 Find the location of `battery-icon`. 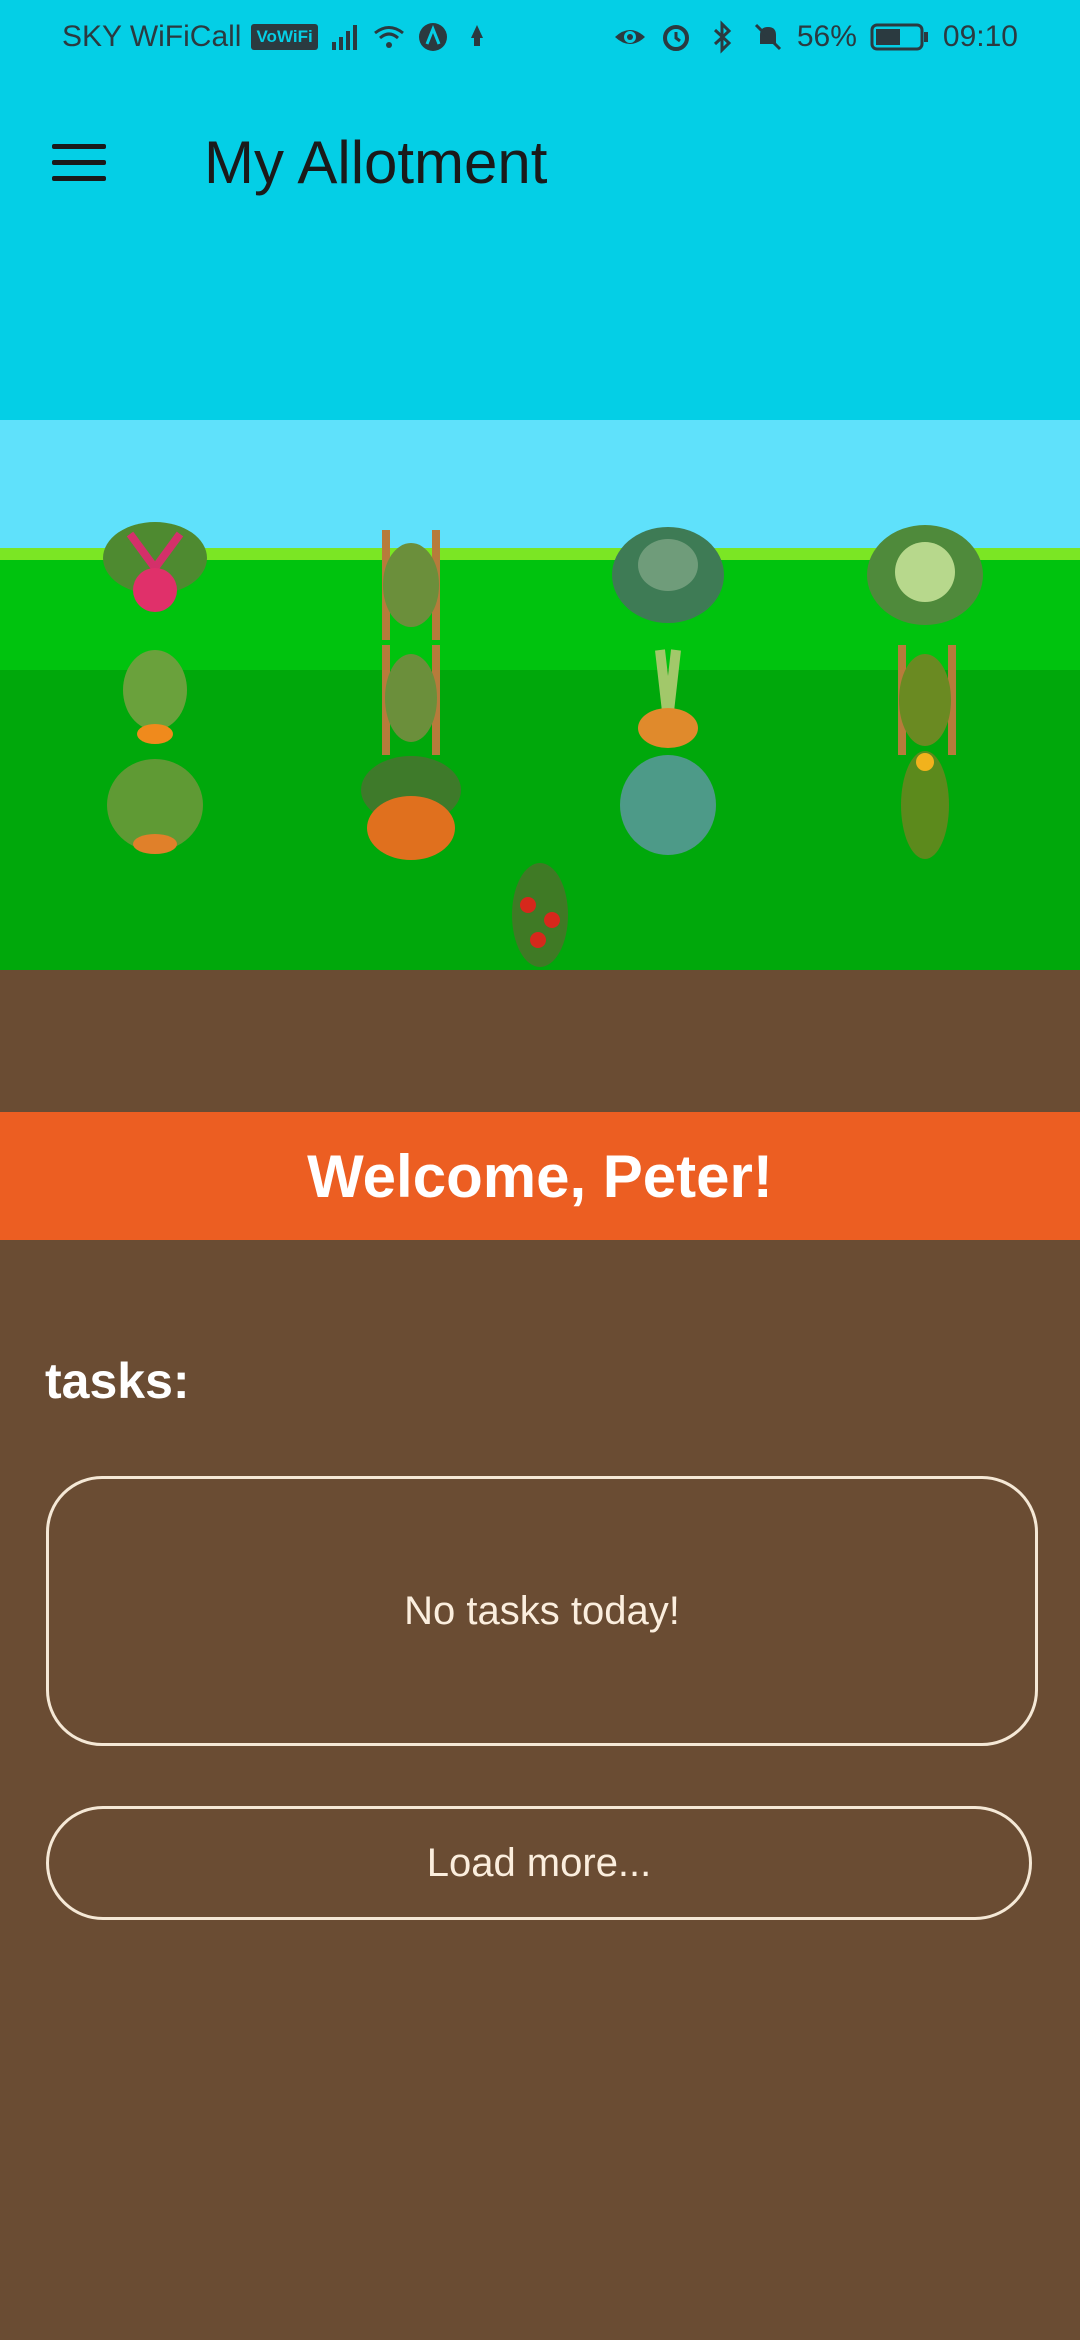

battery-icon is located at coordinates (899, 37).